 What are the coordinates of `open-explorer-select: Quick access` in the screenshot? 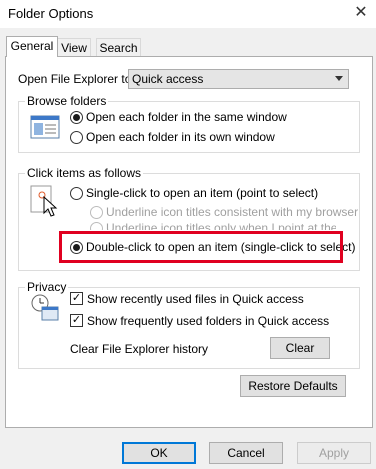 It's located at (238, 79).